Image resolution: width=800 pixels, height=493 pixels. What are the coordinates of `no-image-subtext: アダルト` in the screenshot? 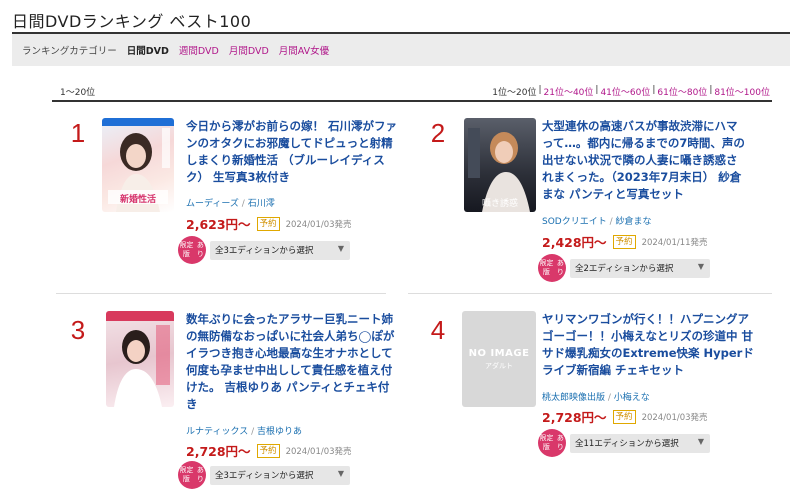 It's located at (499, 365).